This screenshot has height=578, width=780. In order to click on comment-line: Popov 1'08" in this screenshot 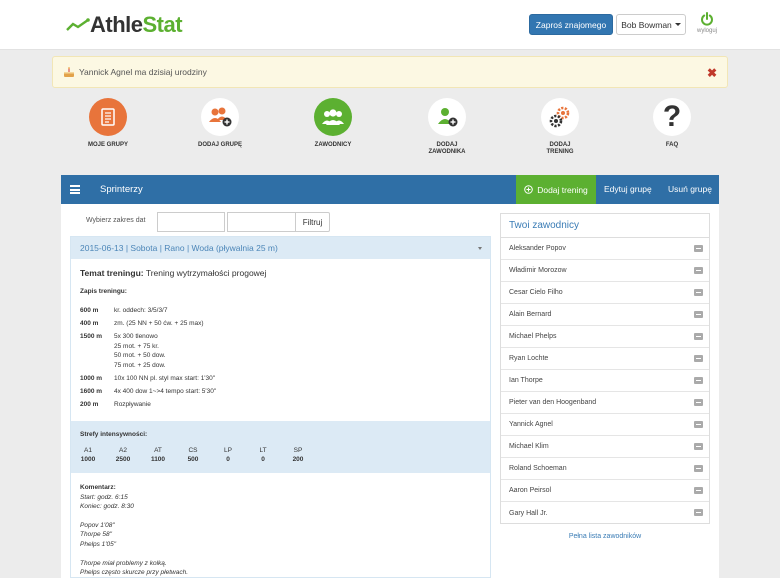, I will do `click(97, 525)`.